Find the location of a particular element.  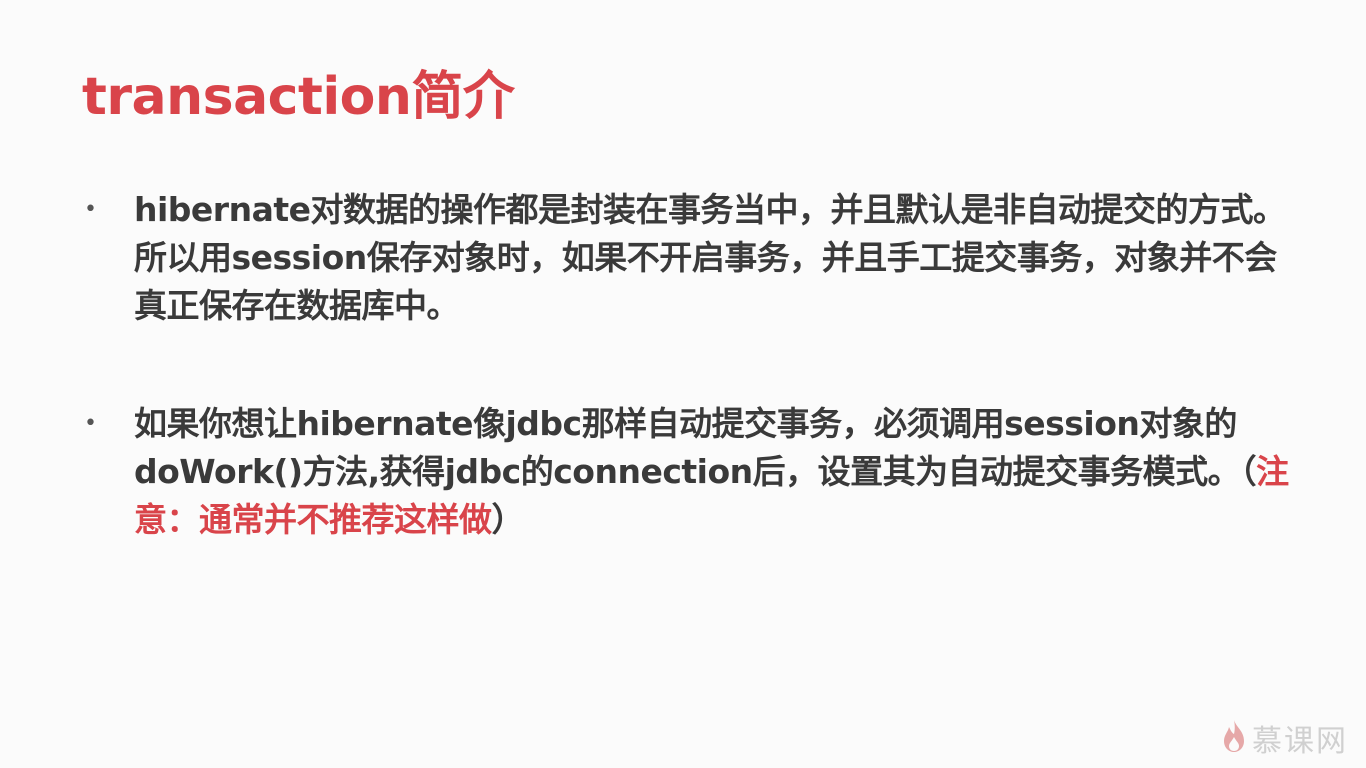

slide-title: transaction简介 is located at coordinates (298, 97).